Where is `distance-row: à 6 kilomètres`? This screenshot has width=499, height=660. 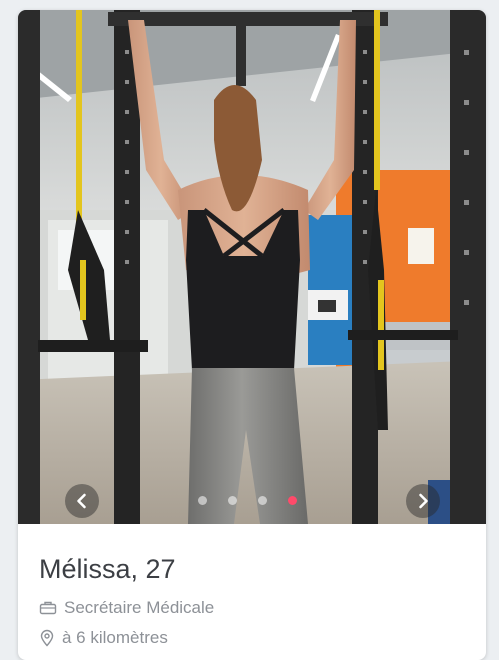
distance-row: à 6 kilomètres is located at coordinates (103, 638).